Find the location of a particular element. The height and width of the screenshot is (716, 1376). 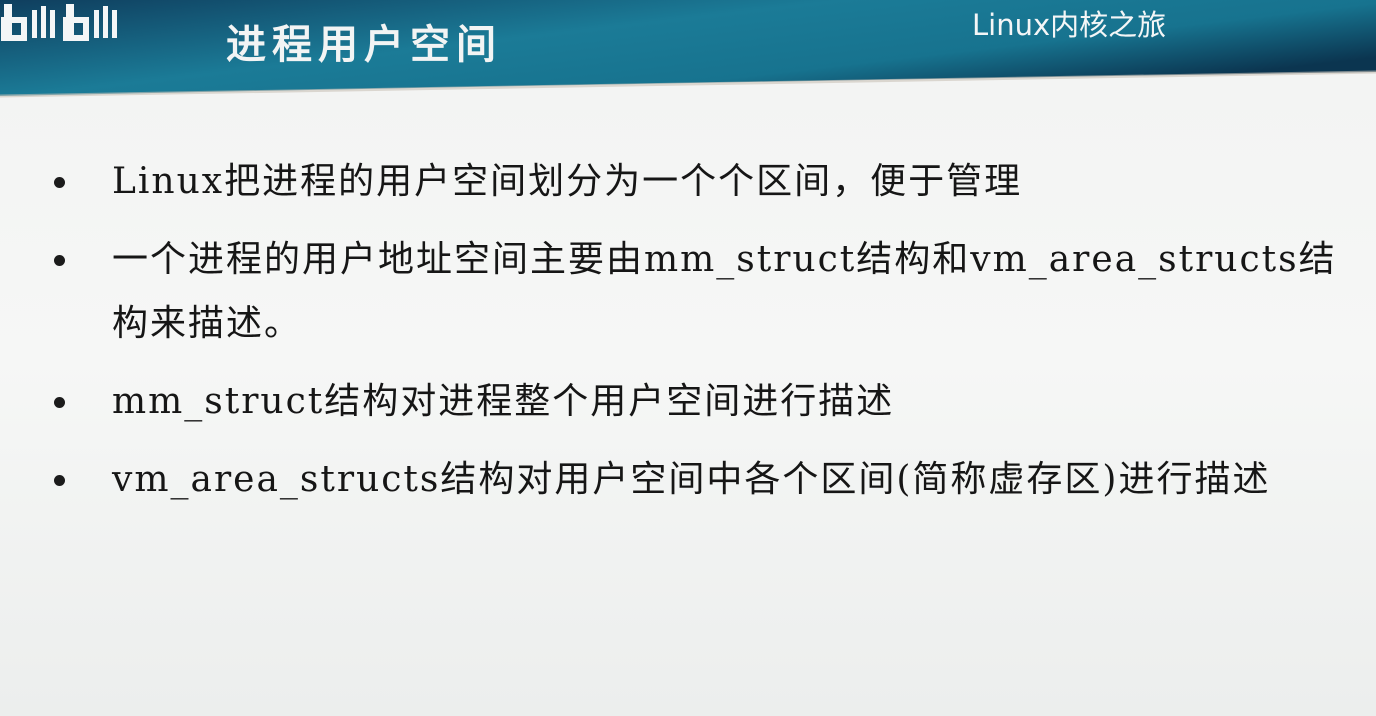

bullet-item: mm_struct结构对进程整个用户空间进行描述 is located at coordinates (699, 402).